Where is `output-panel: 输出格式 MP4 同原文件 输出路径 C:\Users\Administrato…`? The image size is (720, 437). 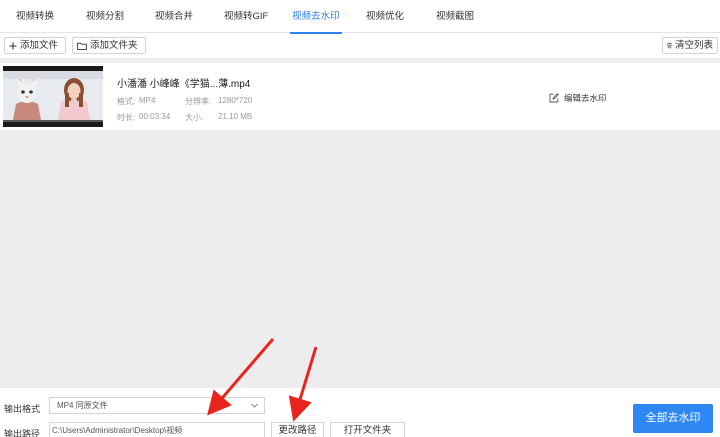 output-panel: 输出格式 MP4 同原文件 输出路径 C:\Users\Administrato… is located at coordinates (360, 412).